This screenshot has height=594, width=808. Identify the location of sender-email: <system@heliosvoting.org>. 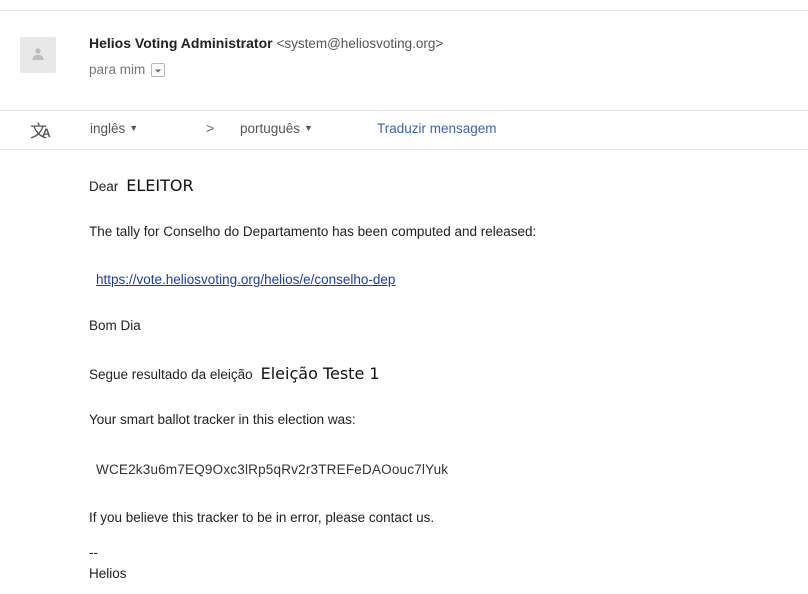
(360, 43).